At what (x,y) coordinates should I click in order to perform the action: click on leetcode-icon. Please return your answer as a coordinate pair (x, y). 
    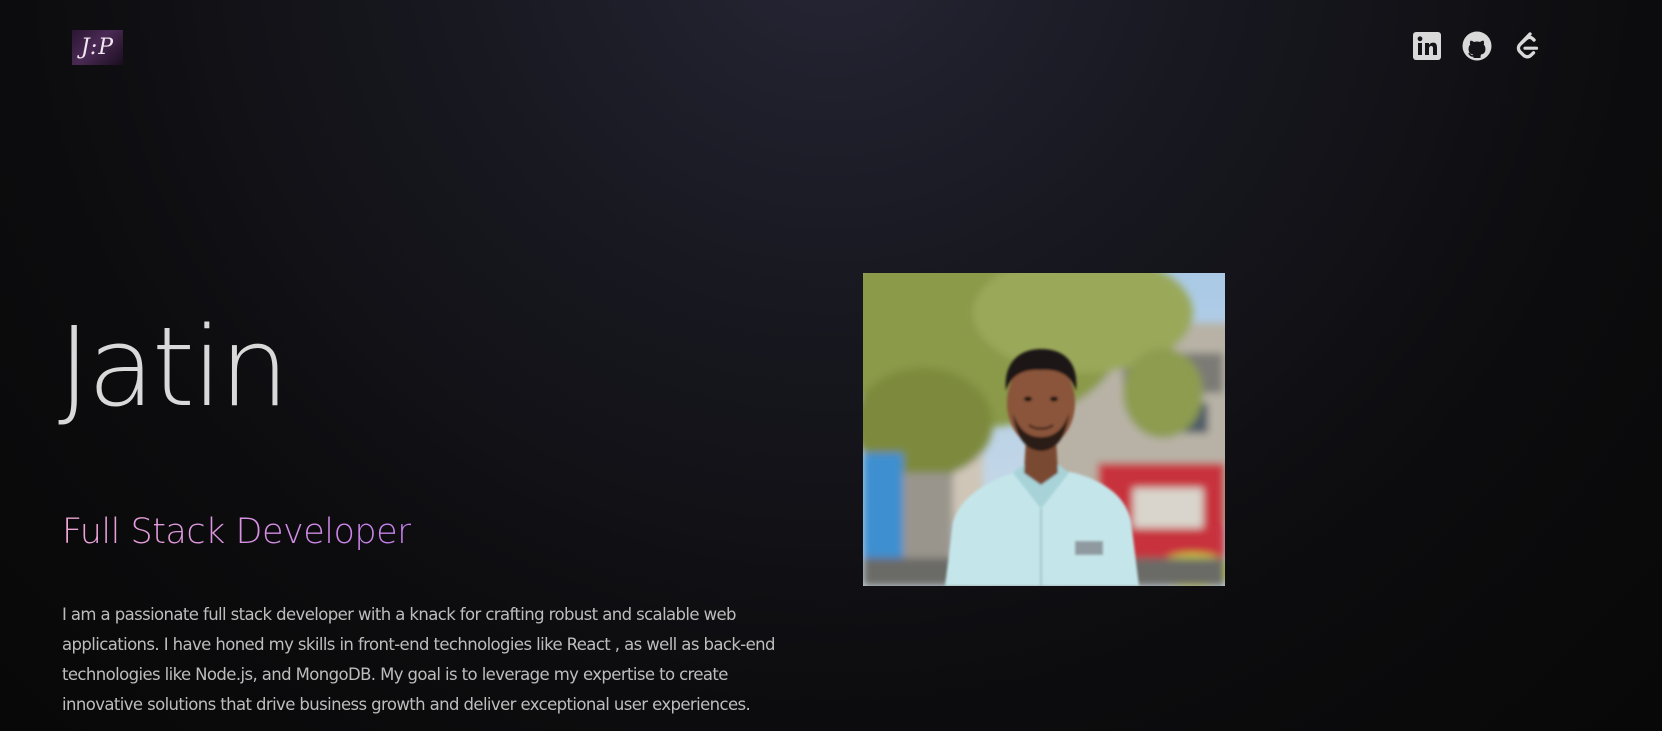
    Looking at the image, I should click on (1527, 46).